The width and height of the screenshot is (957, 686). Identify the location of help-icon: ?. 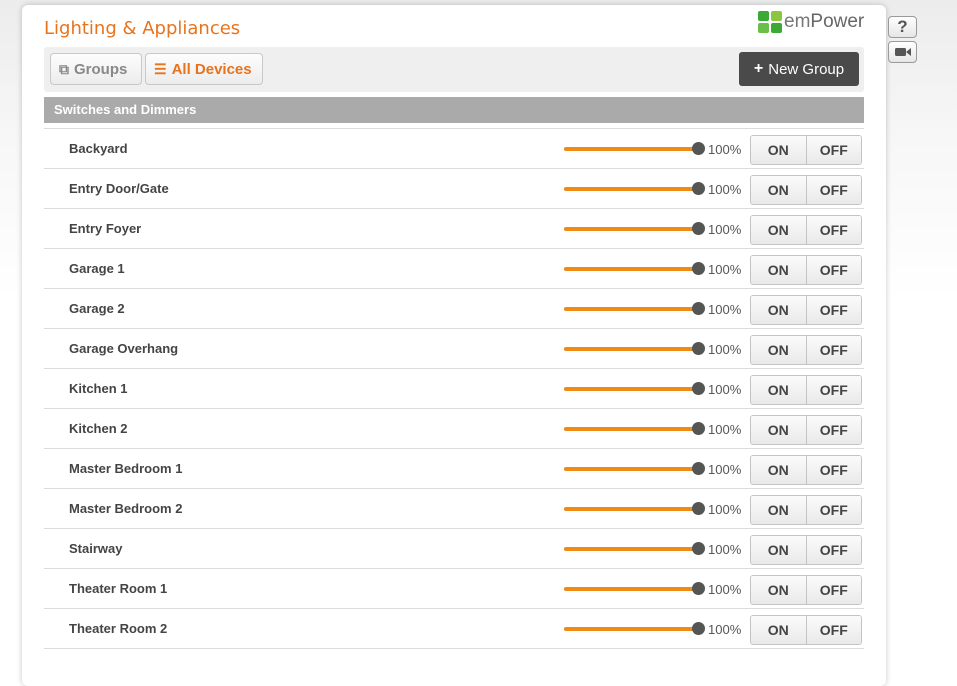
(902, 26).